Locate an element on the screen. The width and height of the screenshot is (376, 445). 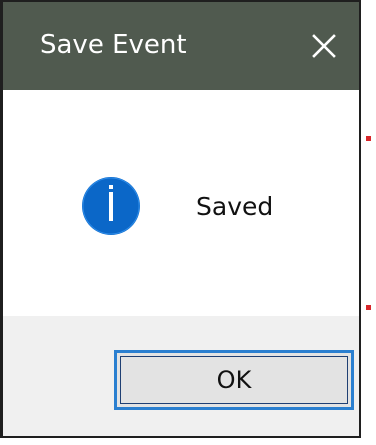
ok-button-label: OK is located at coordinates (234, 380).